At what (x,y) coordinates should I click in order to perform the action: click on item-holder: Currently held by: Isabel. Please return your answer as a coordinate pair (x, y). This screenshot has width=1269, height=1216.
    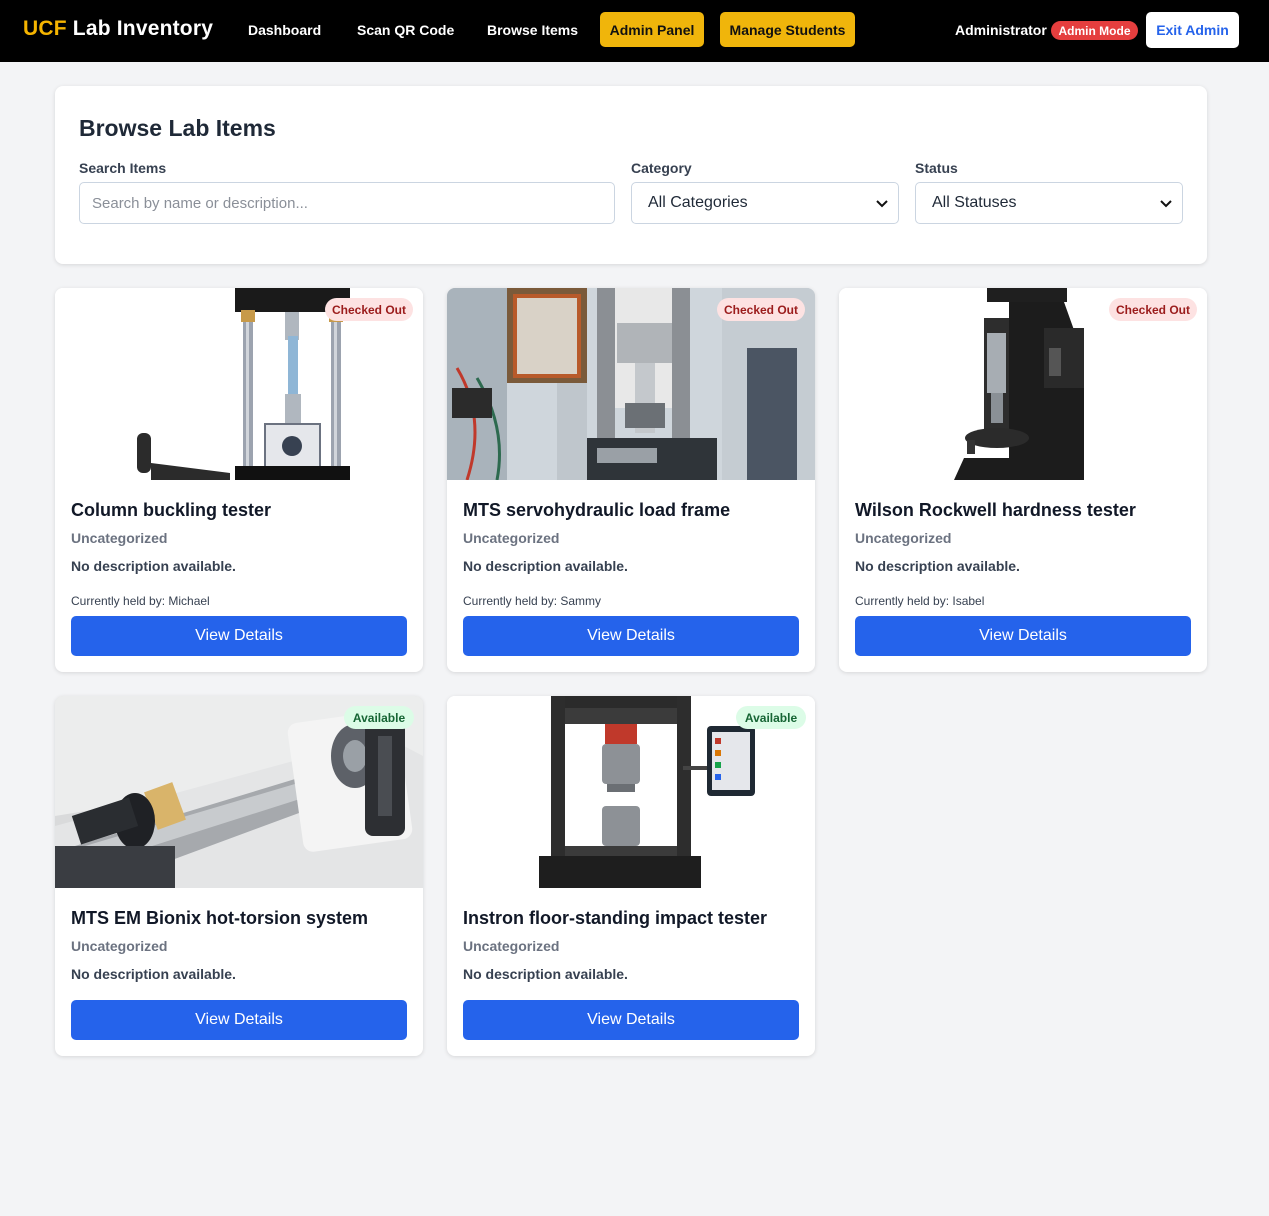
    Looking at the image, I should click on (920, 601).